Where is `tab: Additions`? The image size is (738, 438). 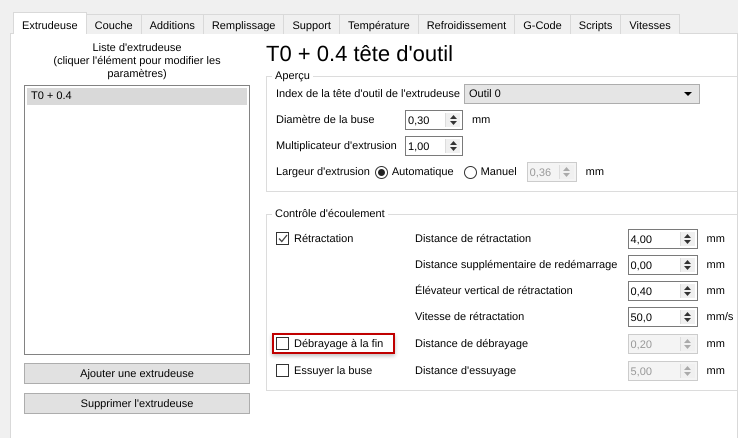
tab: Additions is located at coordinates (172, 24).